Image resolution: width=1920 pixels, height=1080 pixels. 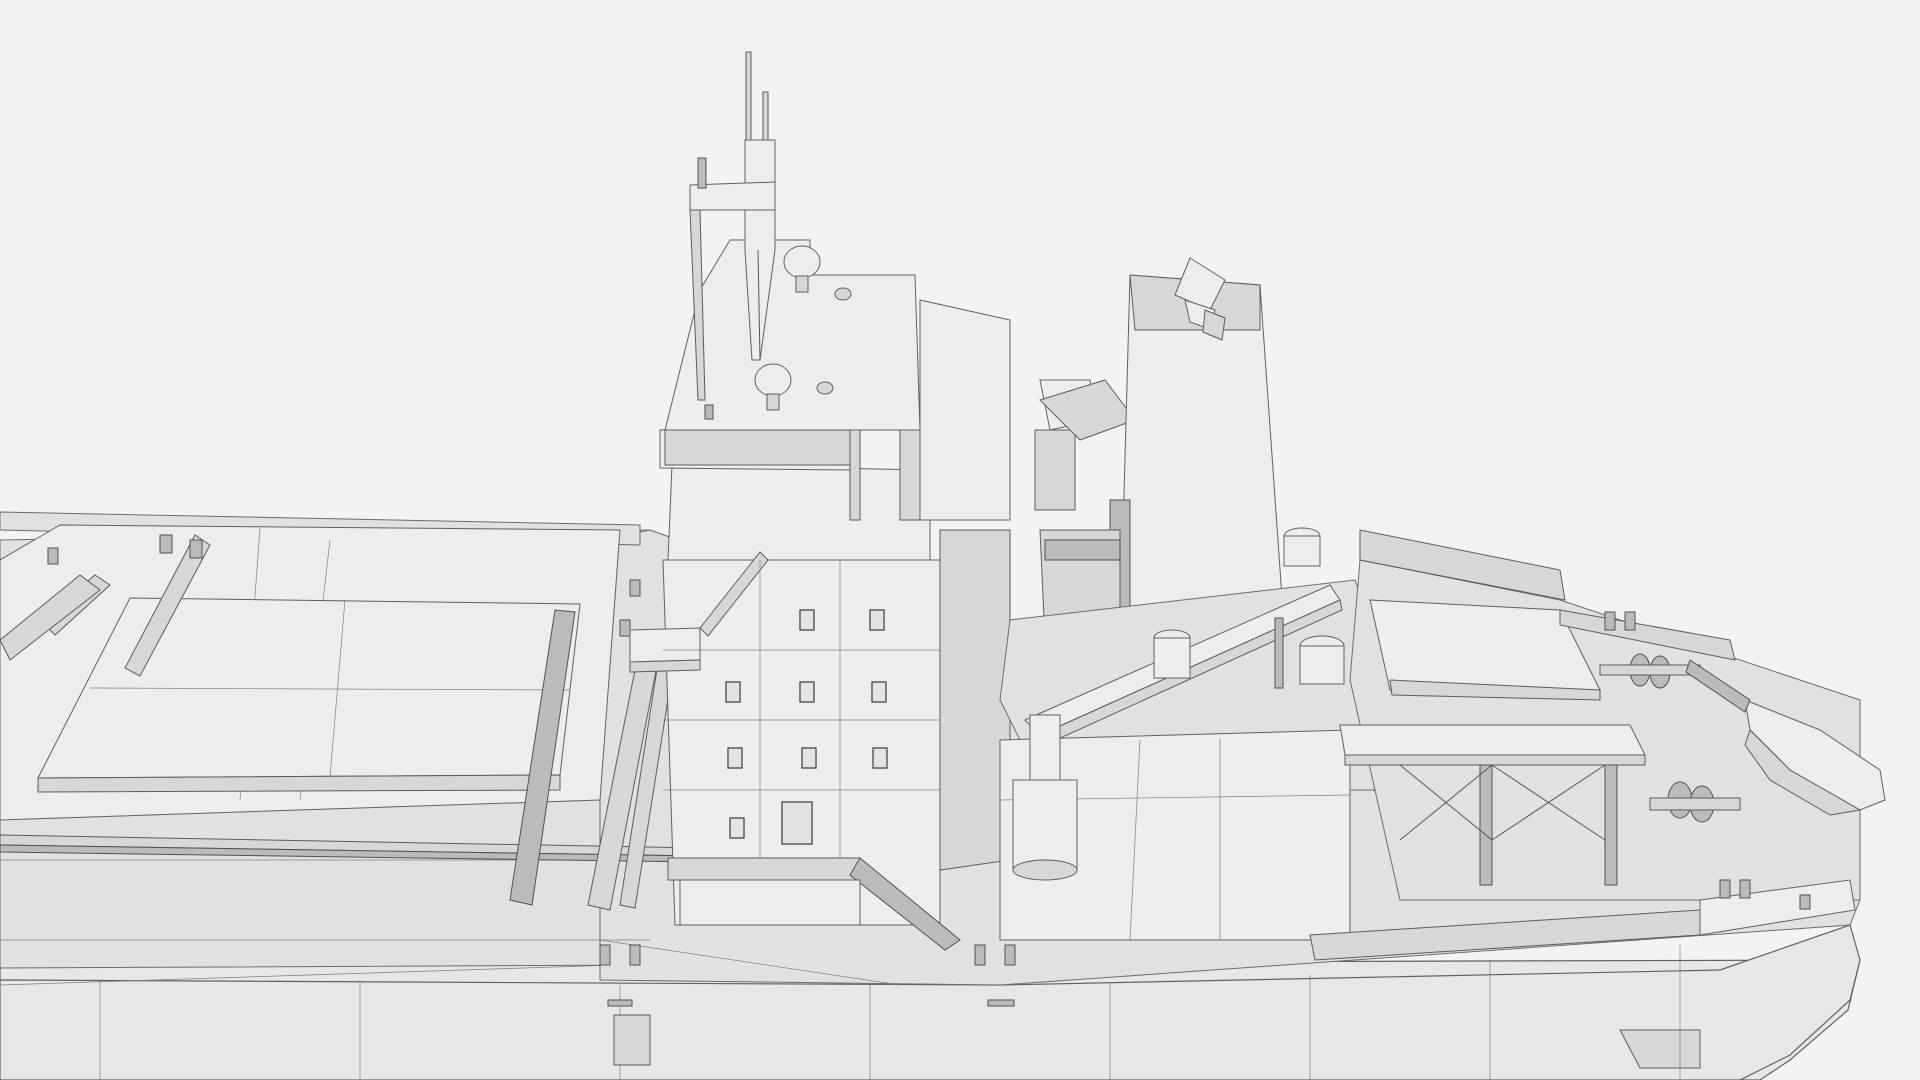 I want to click on crane-pedestal, so click(x=1045, y=825).